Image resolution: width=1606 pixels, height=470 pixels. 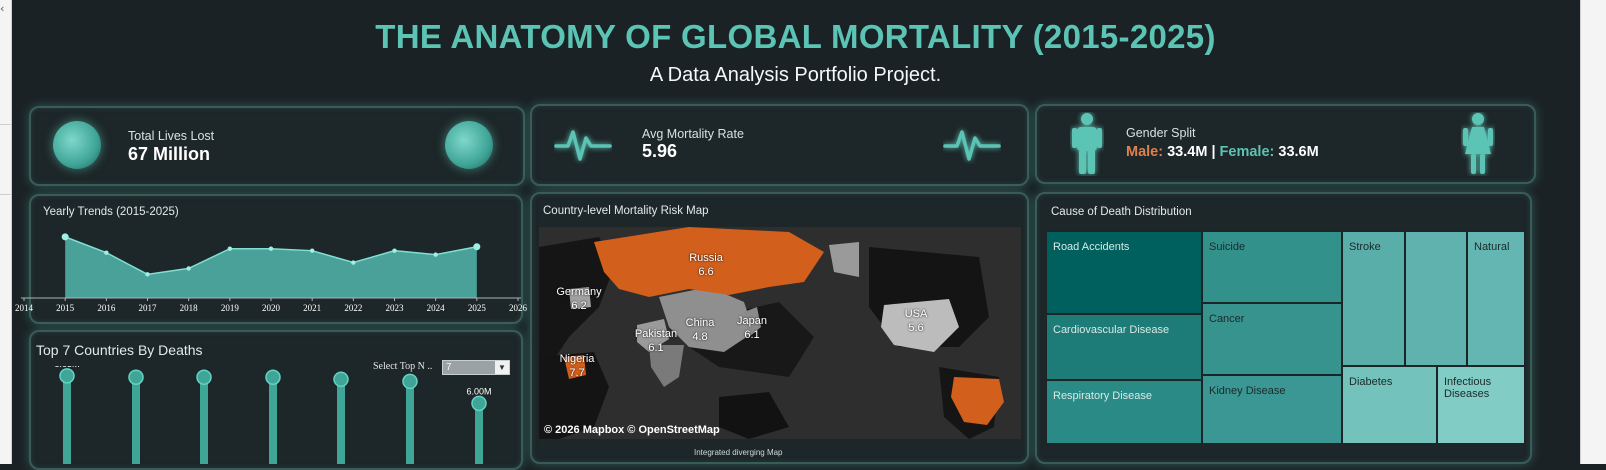 I want to click on female-value: 33.6M, so click(x=1298, y=152).